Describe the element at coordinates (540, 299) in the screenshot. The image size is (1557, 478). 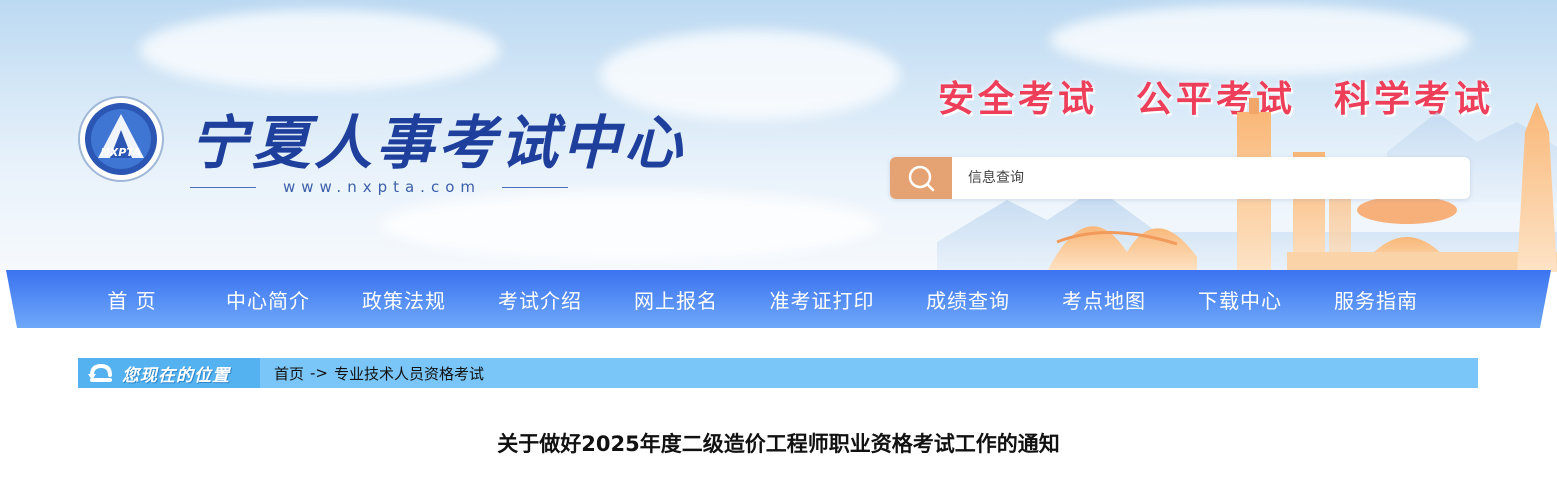
I see `nav-item-exam-intro: 考试介绍` at that location.